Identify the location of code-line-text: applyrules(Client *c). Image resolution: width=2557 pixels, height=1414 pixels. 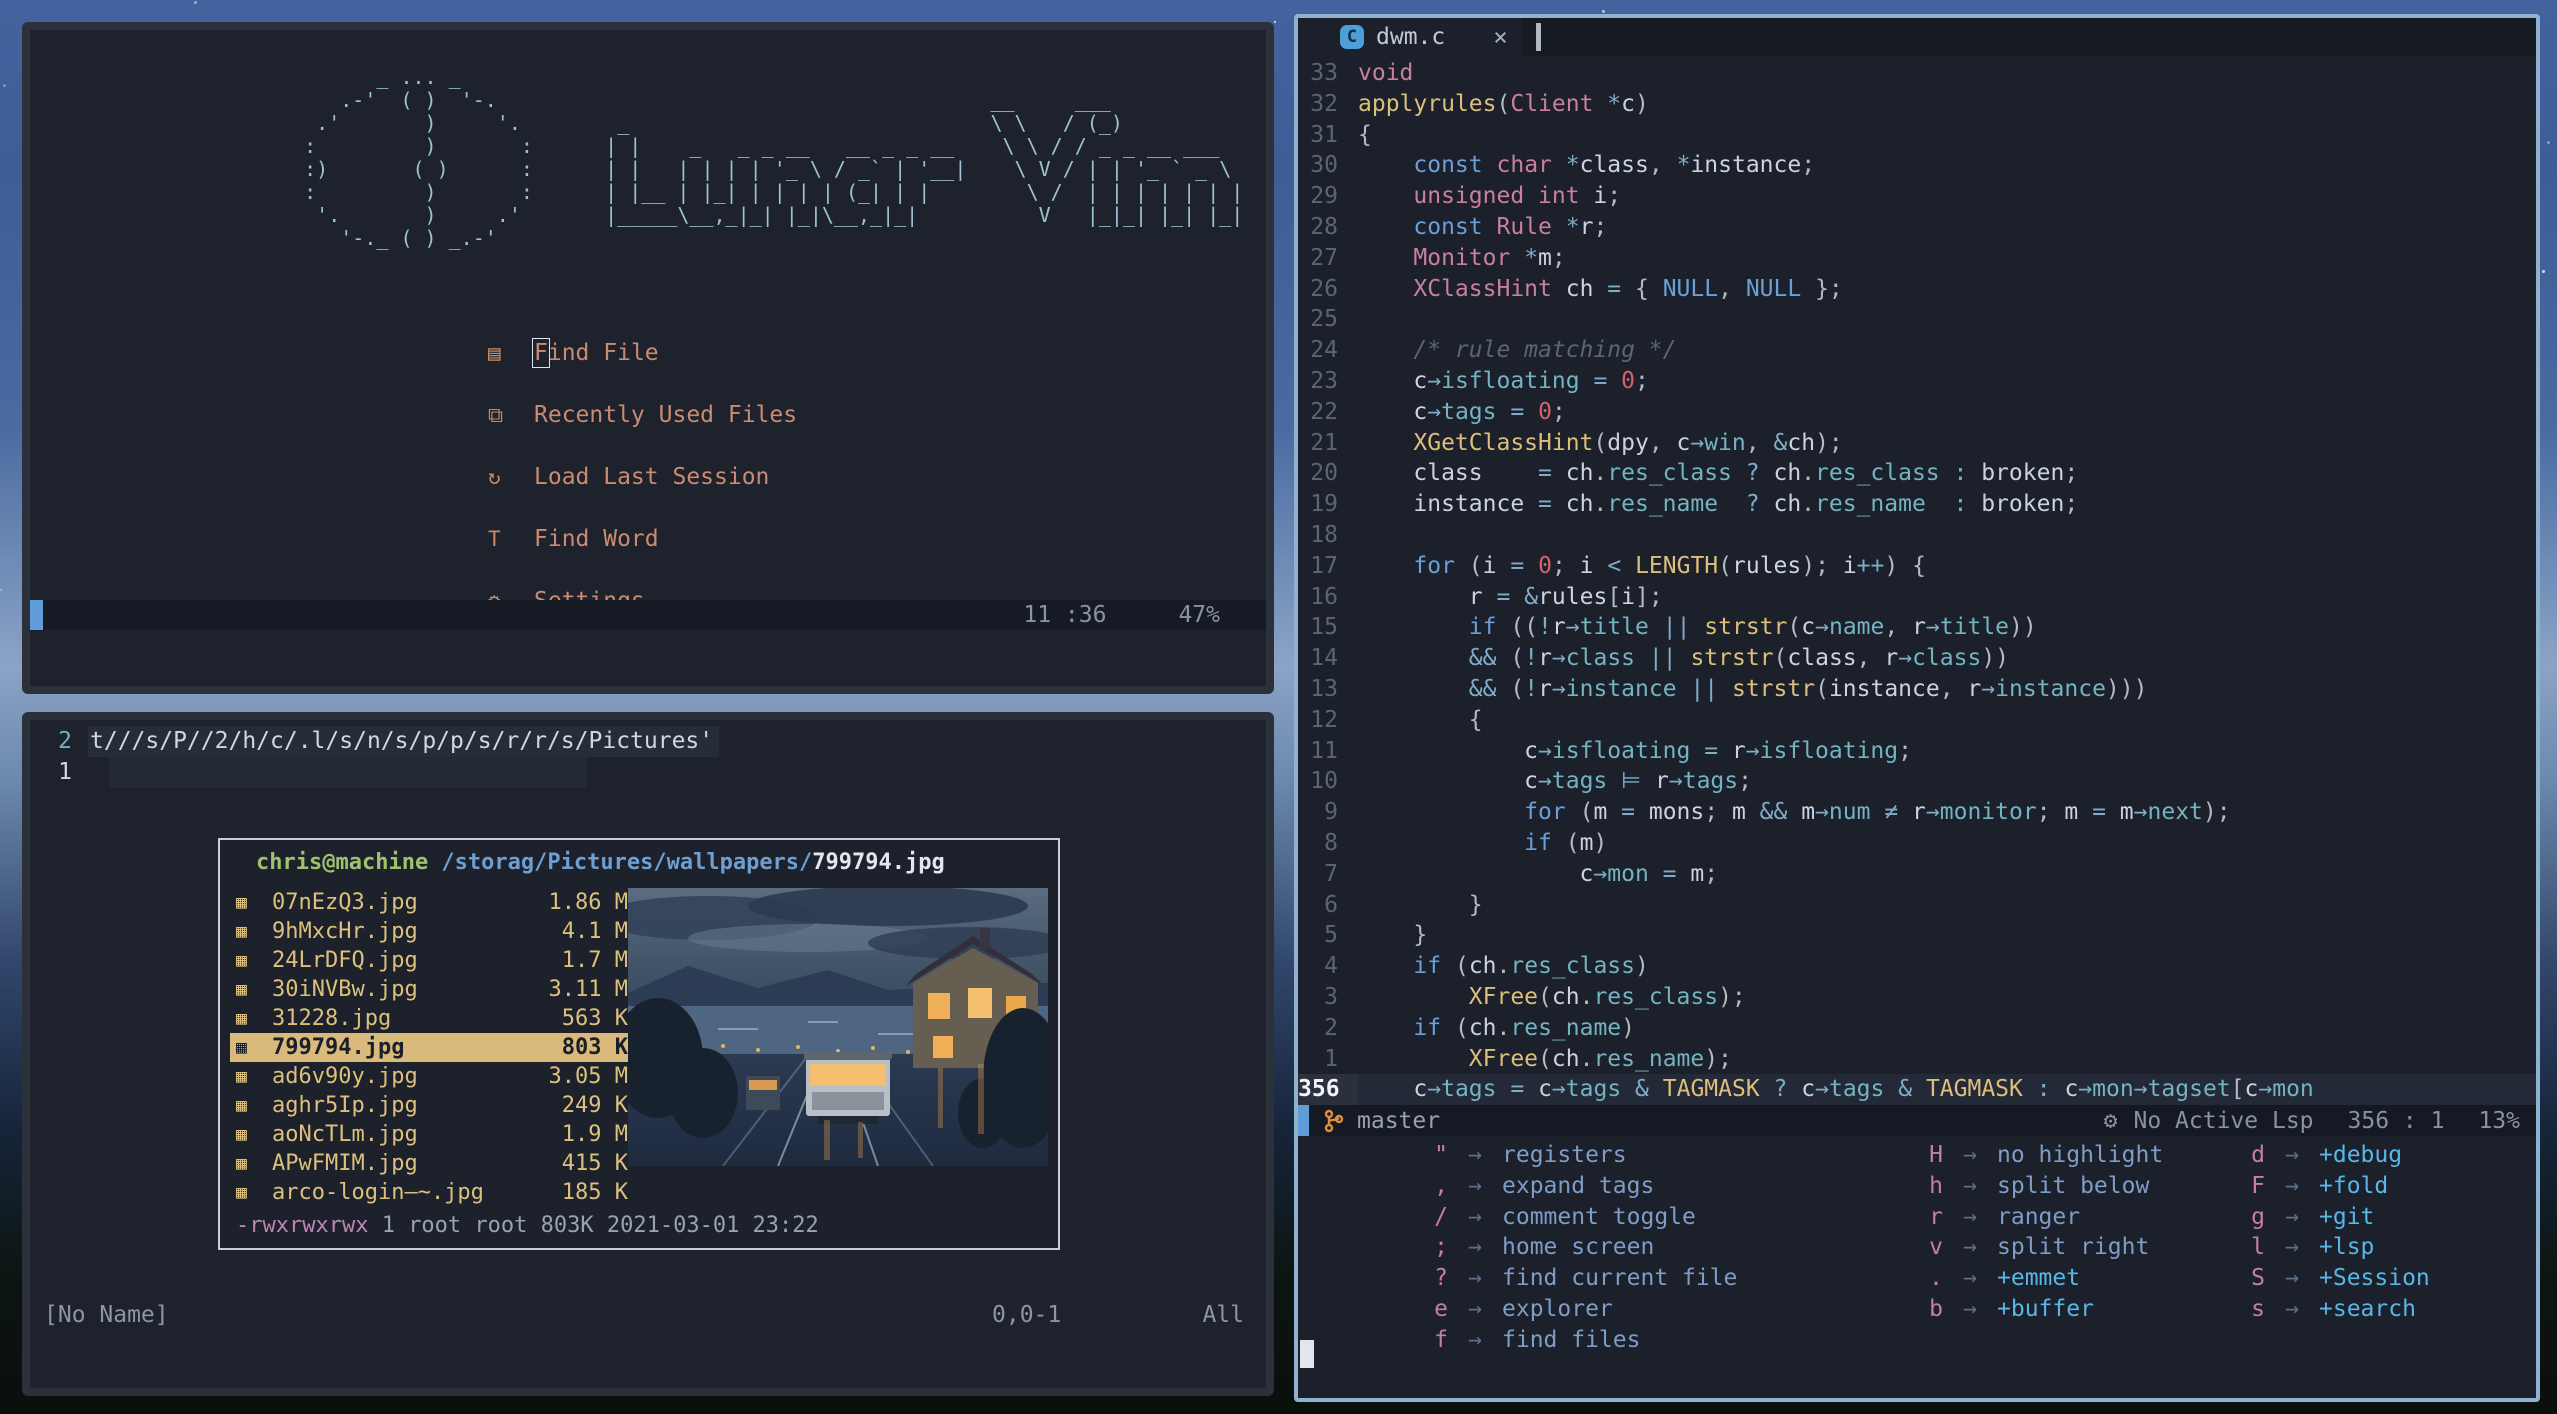
(1503, 103).